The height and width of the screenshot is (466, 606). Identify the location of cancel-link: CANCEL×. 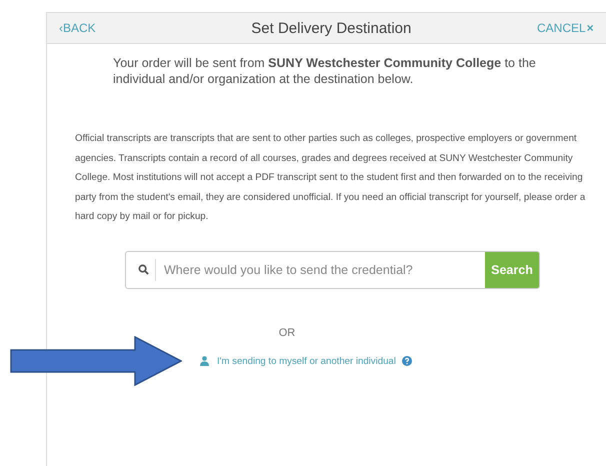
(571, 28).